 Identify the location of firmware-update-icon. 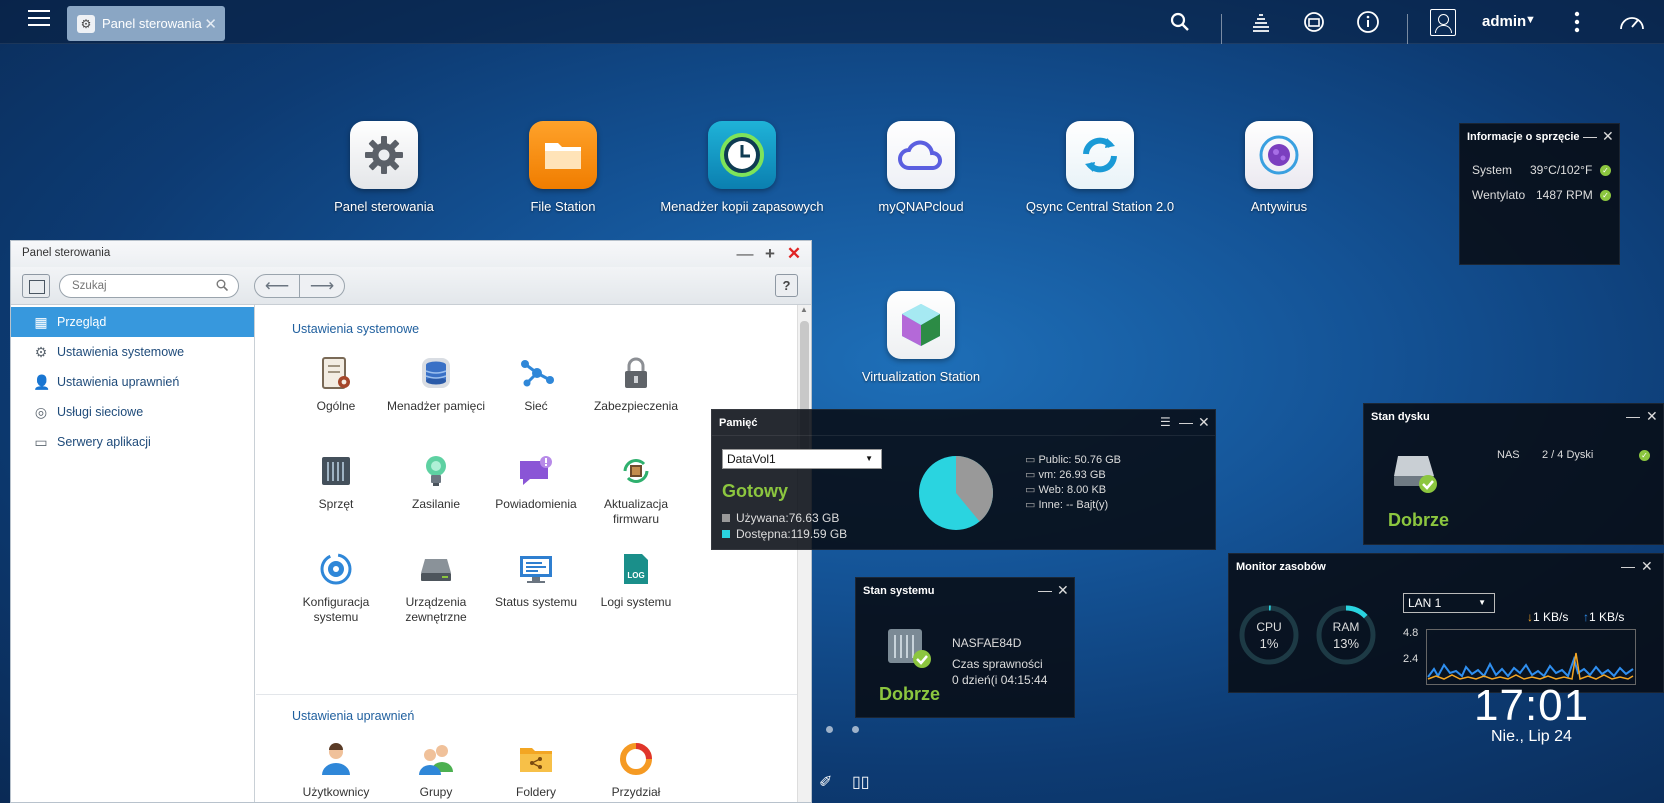
(636, 471).